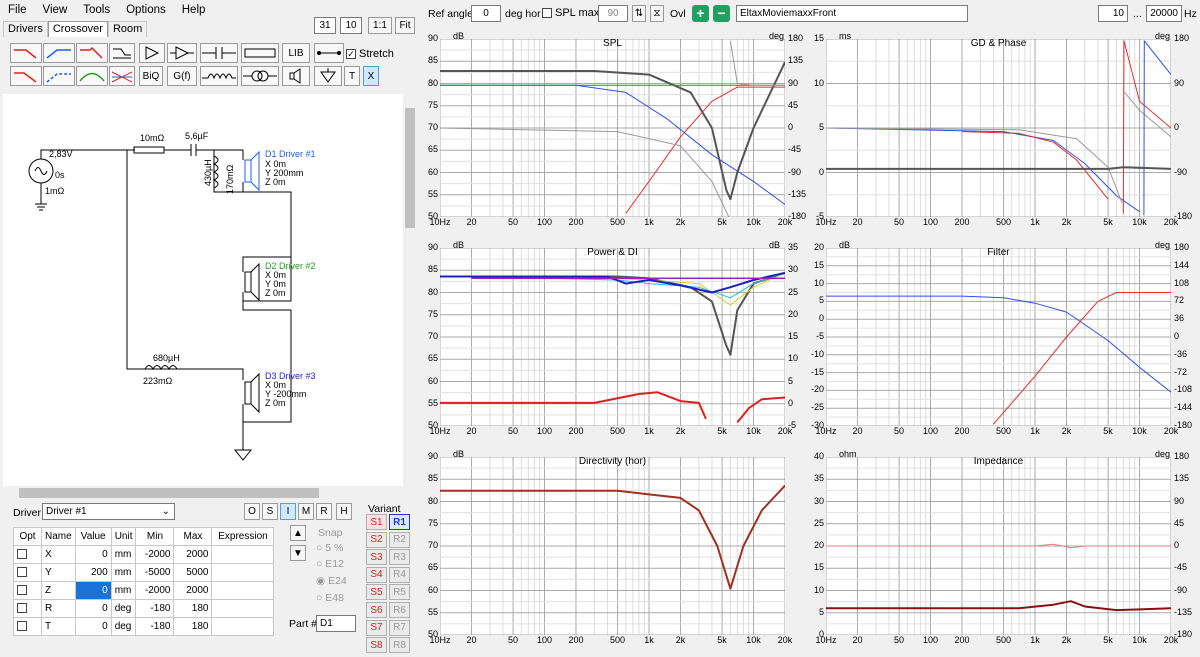 The height and width of the screenshot is (657, 1200). I want to click on mode-r-button: R, so click(324, 511).